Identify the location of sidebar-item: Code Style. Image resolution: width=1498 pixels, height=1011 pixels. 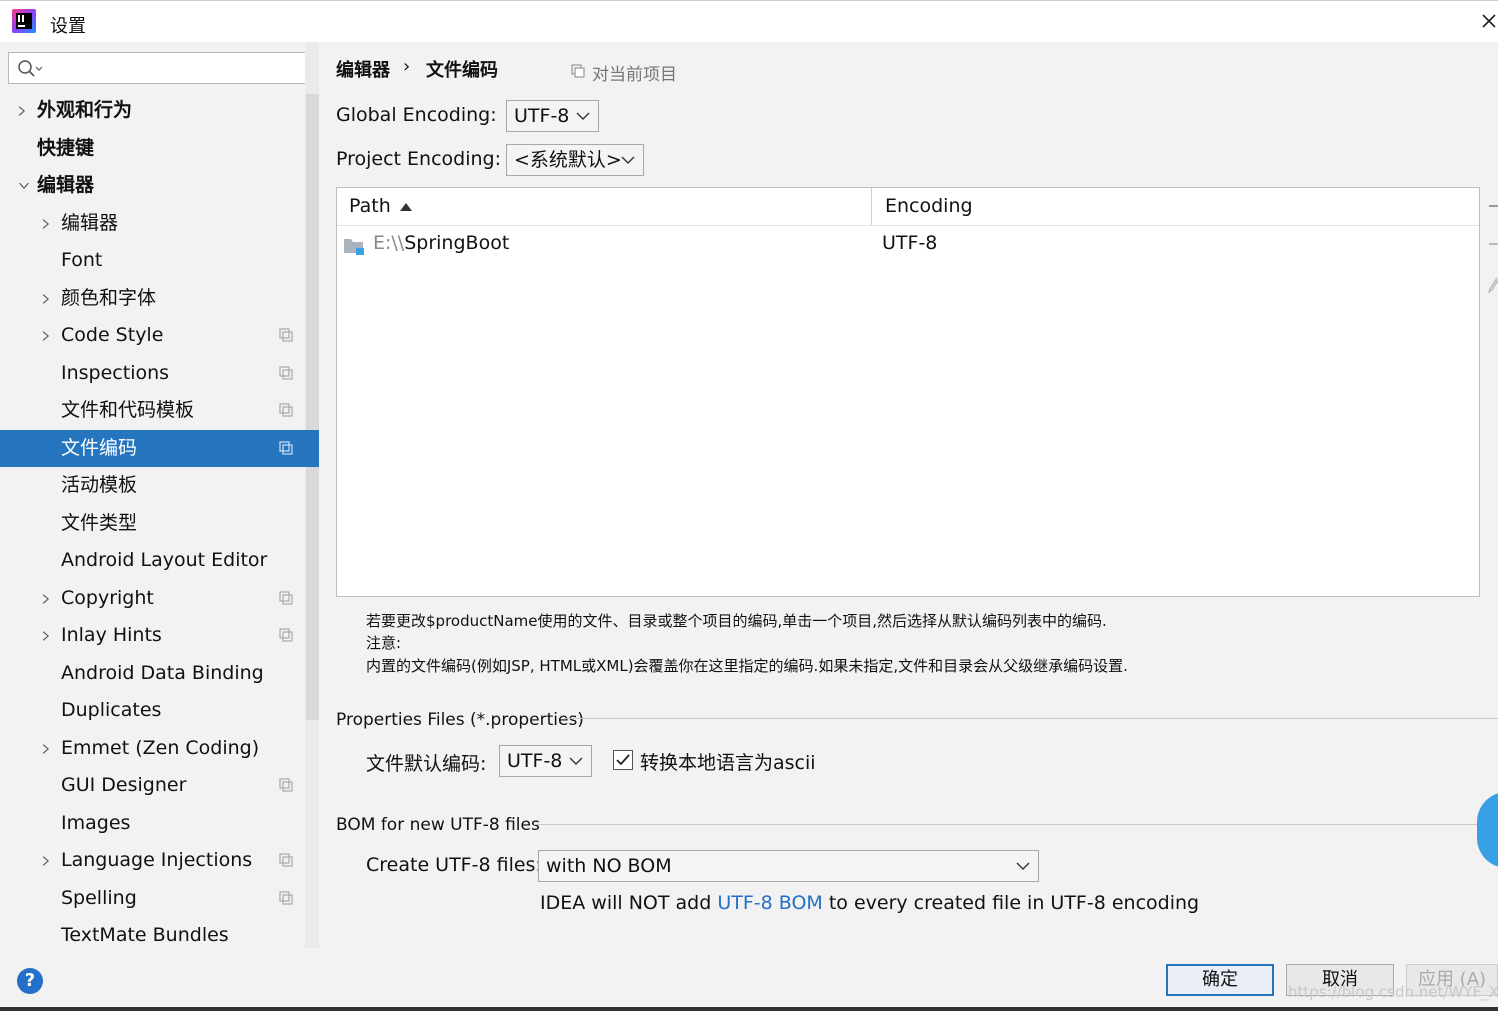
(152, 335).